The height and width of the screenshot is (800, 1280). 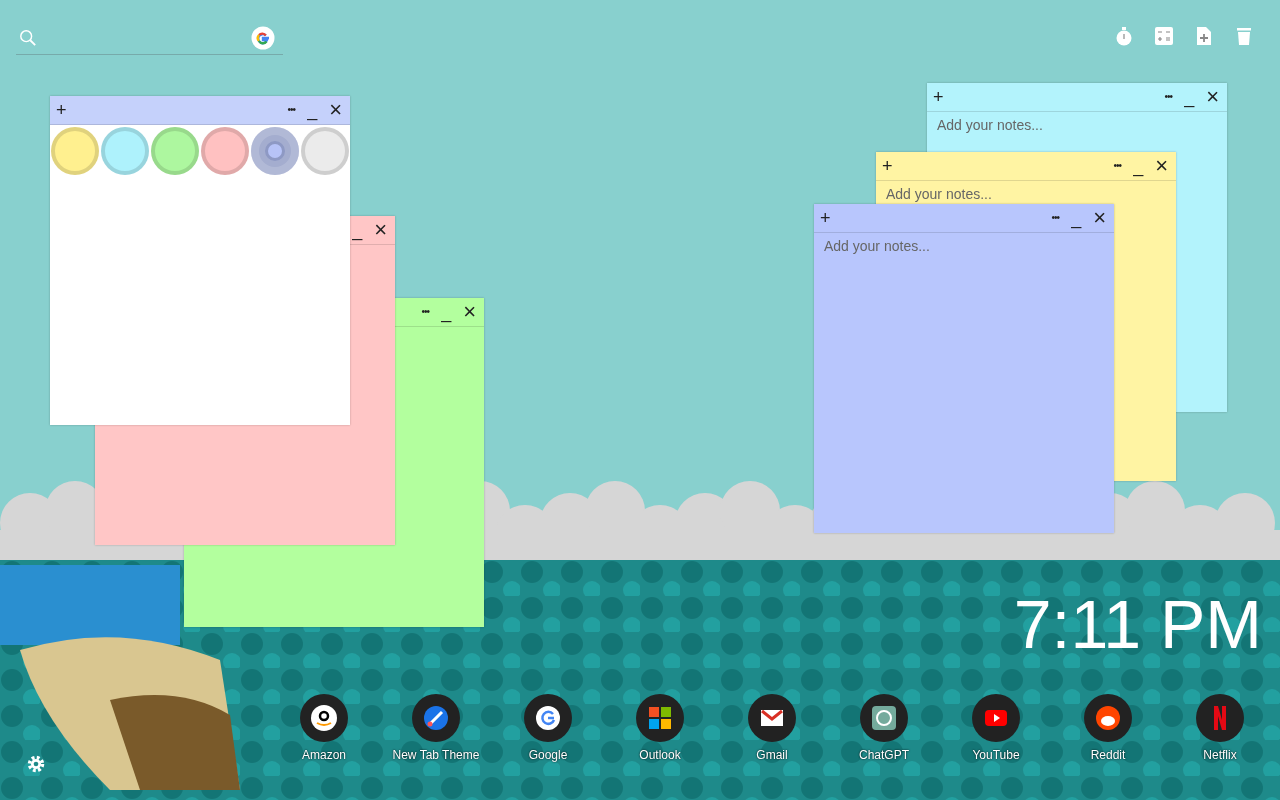 What do you see at coordinates (1137, 624) in the screenshot?
I see `clock-time: 7:11 PM` at bounding box center [1137, 624].